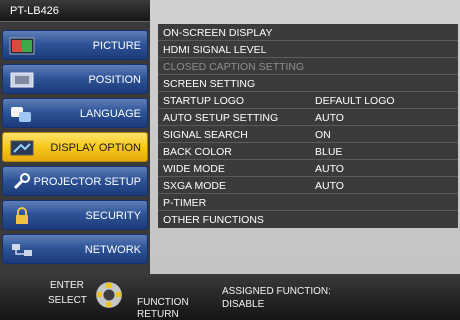  Describe the element at coordinates (218, 33) in the screenshot. I see `menu-row-label: ON-SCREEN DISPLAY` at that location.